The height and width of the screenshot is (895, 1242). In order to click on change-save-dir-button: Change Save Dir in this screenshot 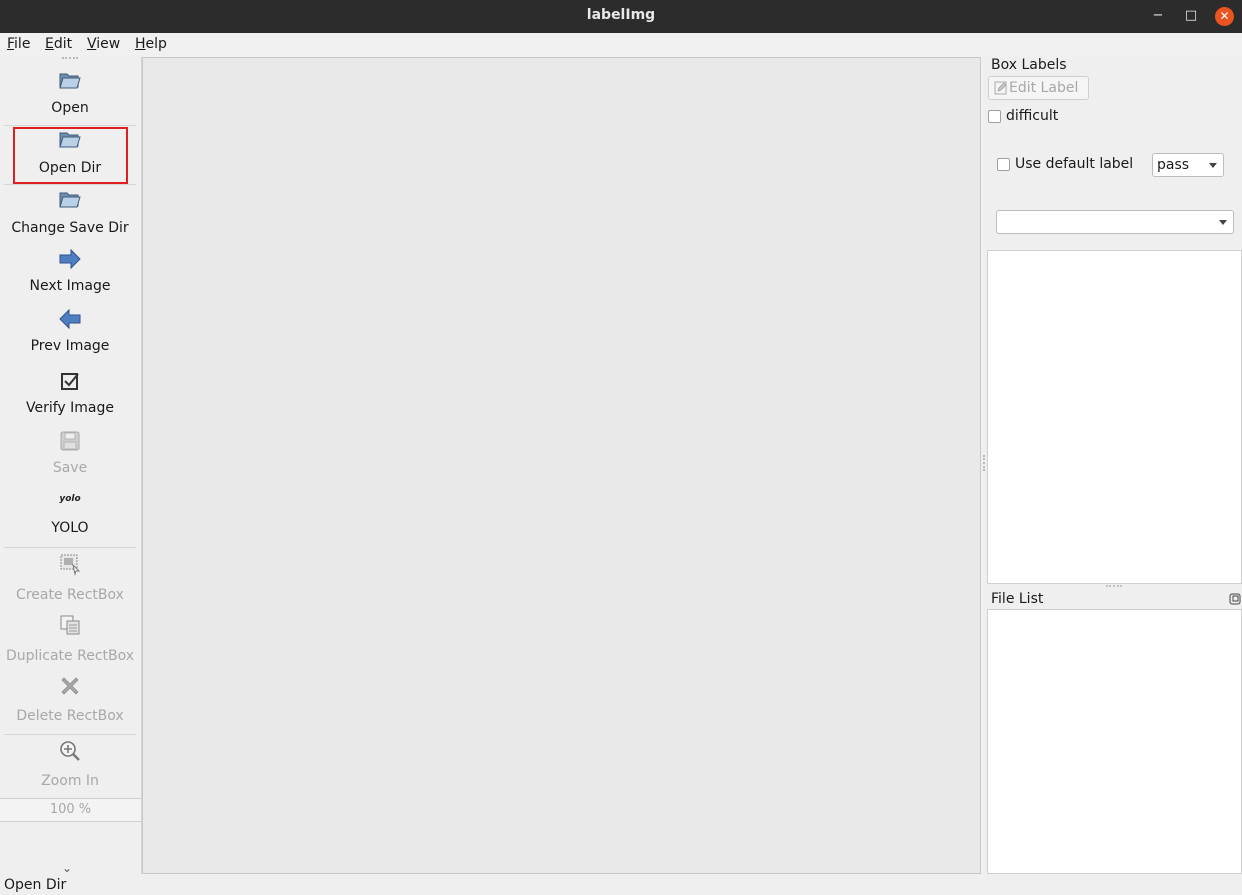, I will do `click(70, 215)`.